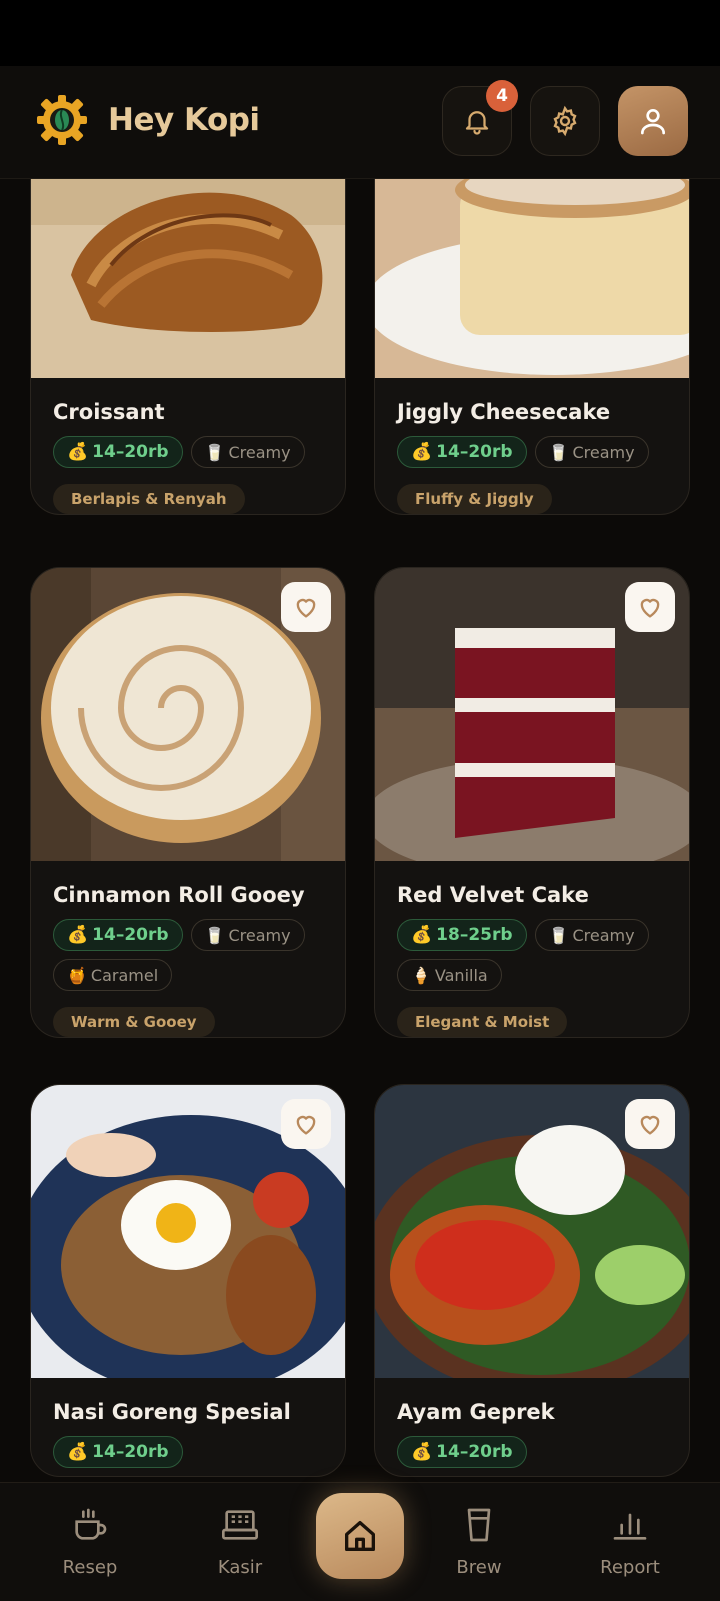 This screenshot has height=1601, width=720. I want to click on settings-button, so click(565, 121).